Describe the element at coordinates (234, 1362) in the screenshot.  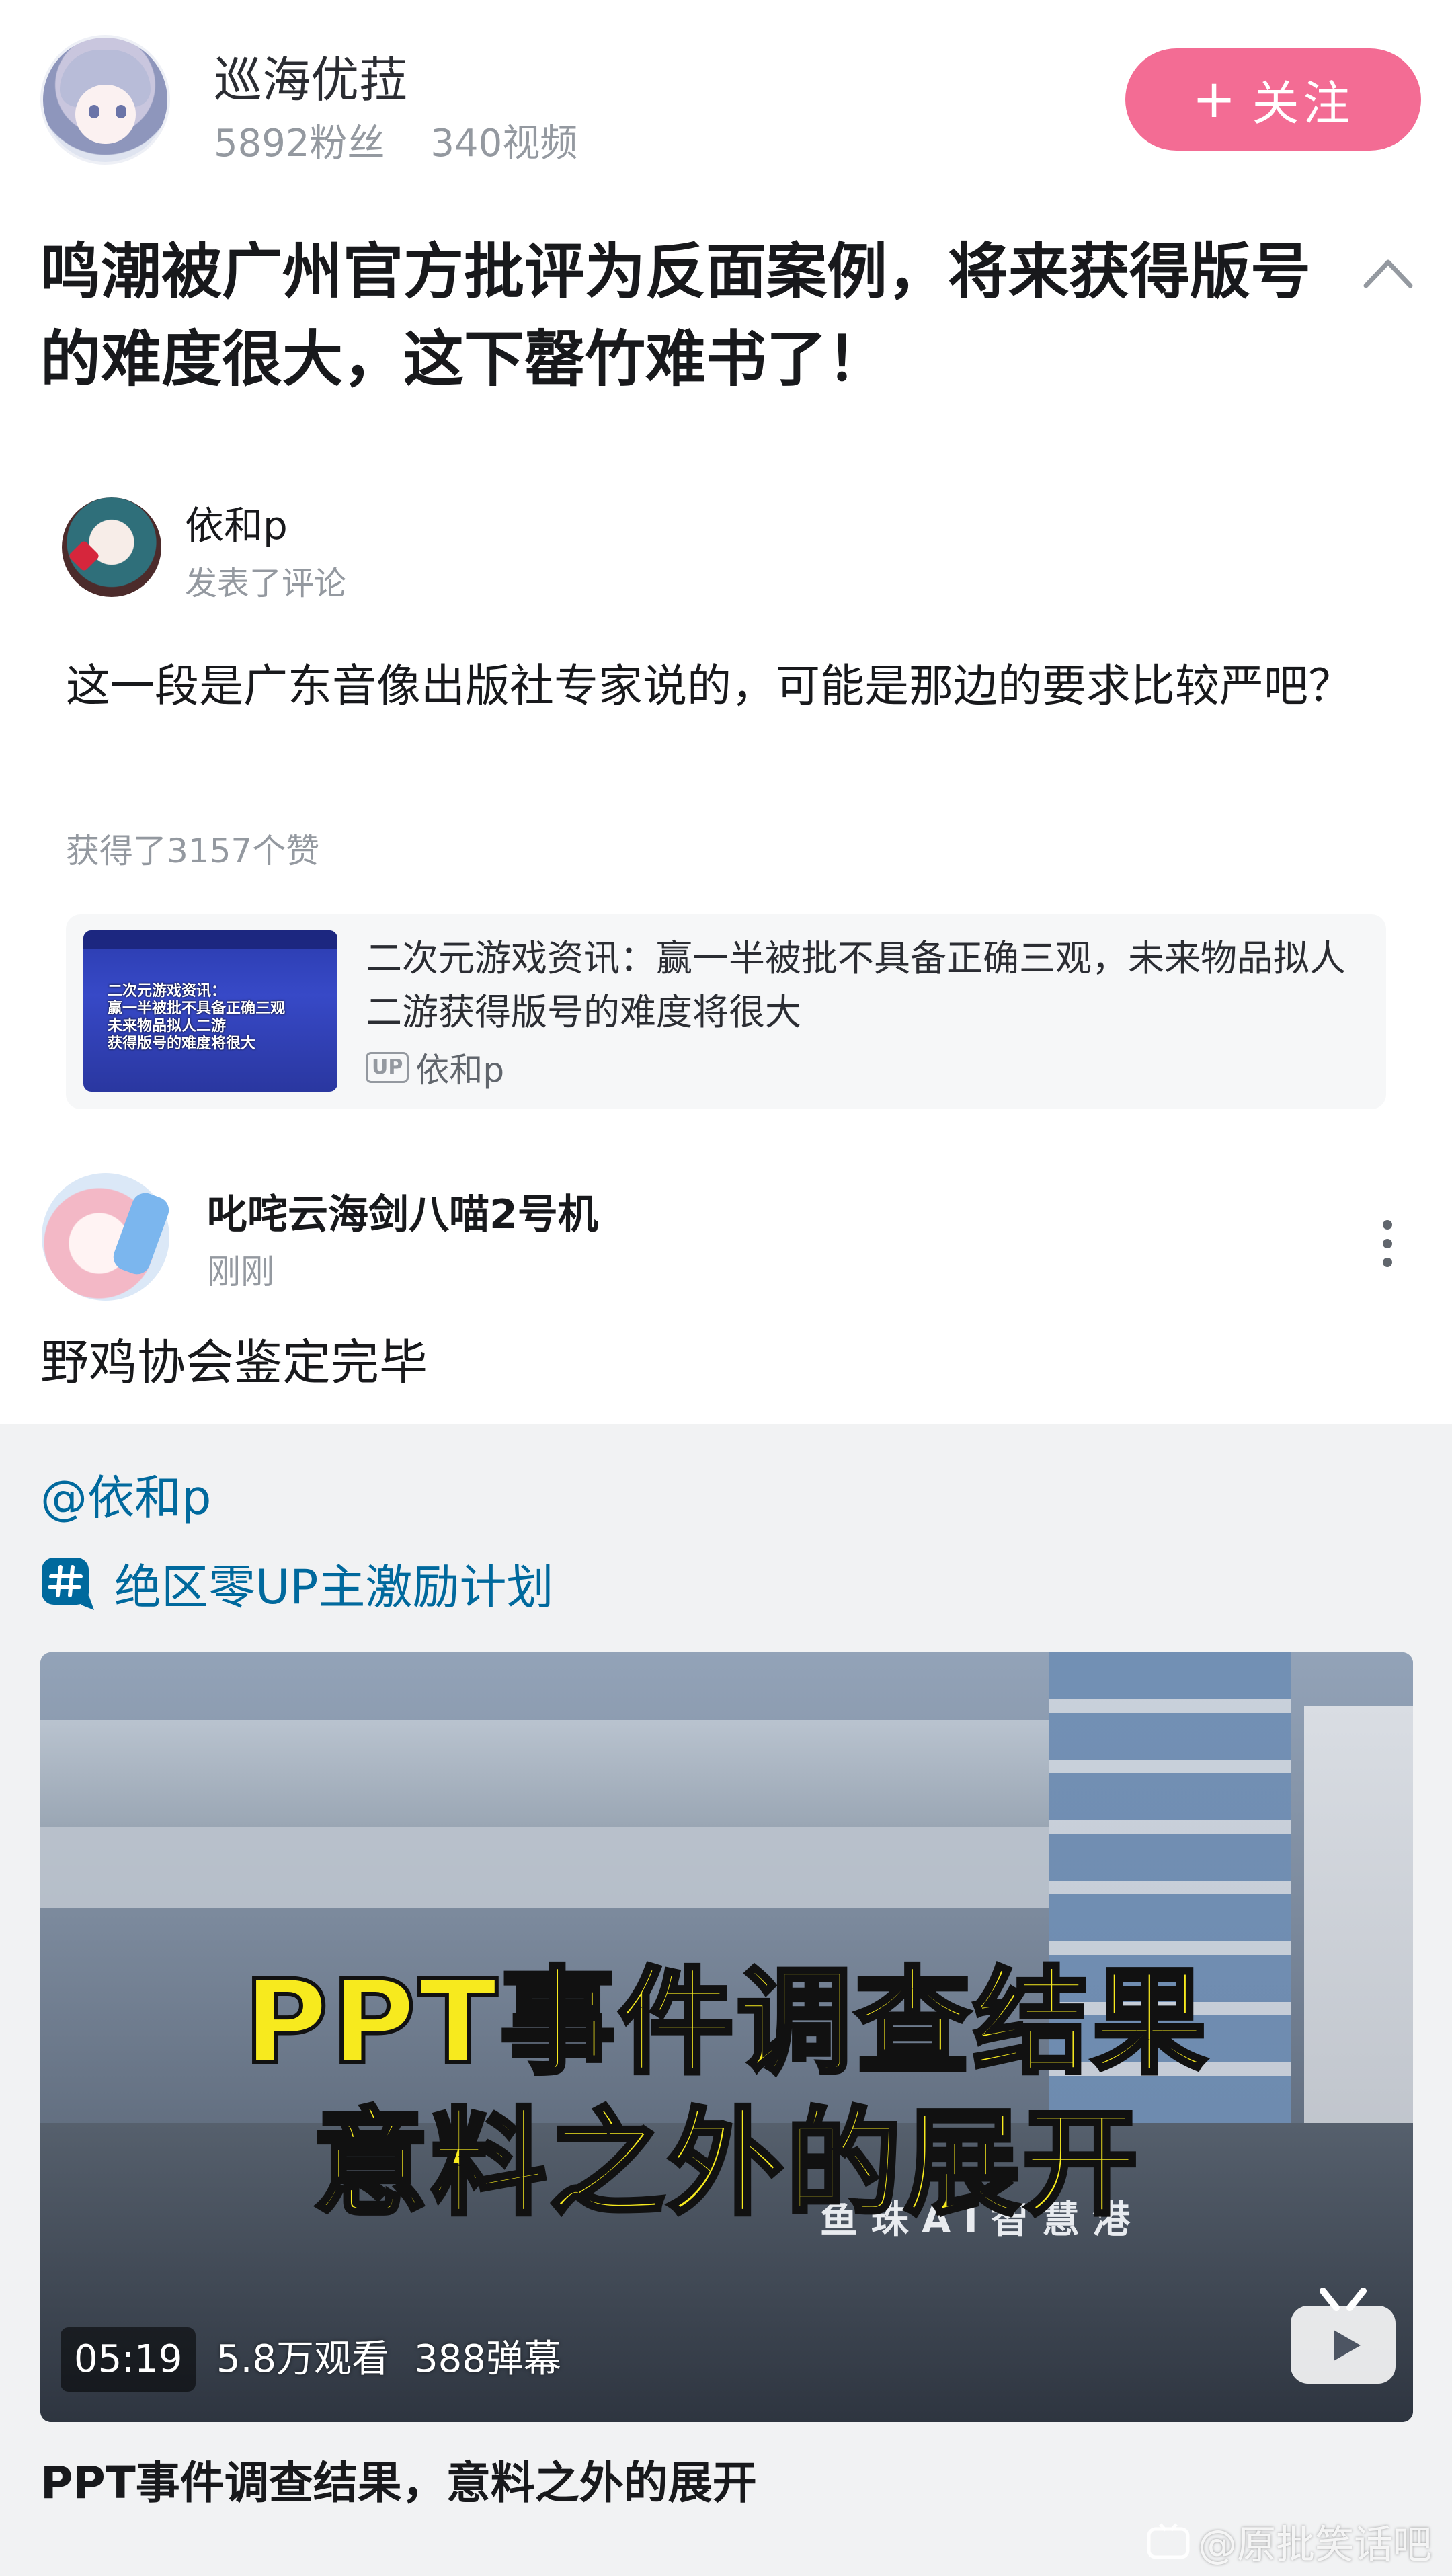
I see `reply-text: 野鸡协会鉴定完毕` at that location.